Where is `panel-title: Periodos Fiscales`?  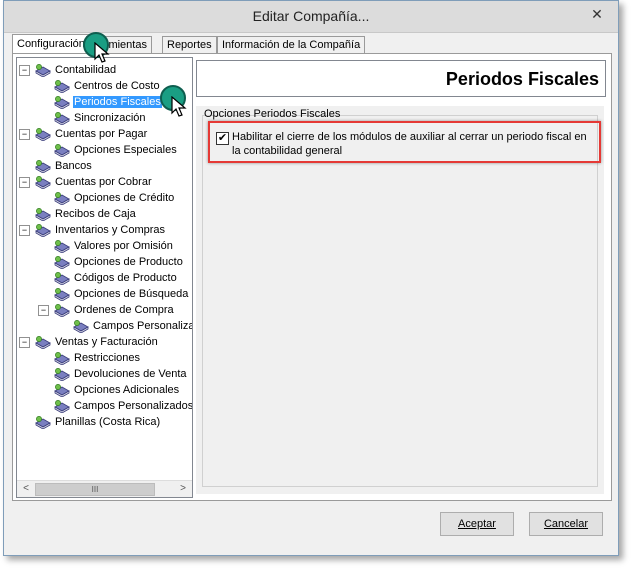
panel-title: Periodos Fiscales is located at coordinates (522, 79).